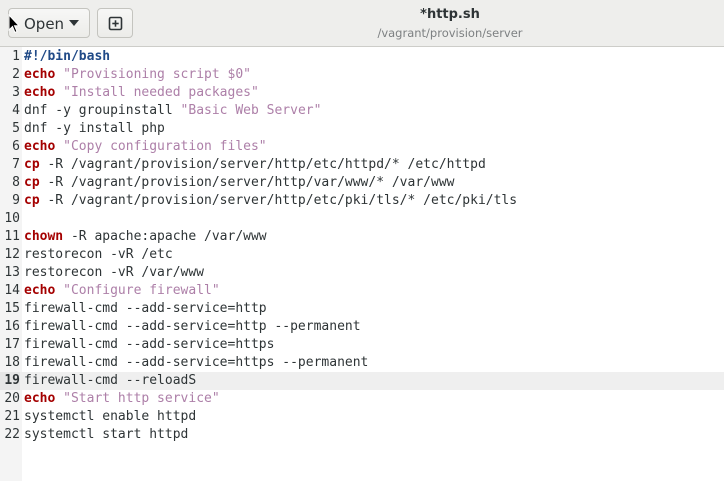 This screenshot has width=724, height=481. What do you see at coordinates (450, 24) in the screenshot?
I see `title-block: *http.sh /vagrant/provision/server` at bounding box center [450, 24].